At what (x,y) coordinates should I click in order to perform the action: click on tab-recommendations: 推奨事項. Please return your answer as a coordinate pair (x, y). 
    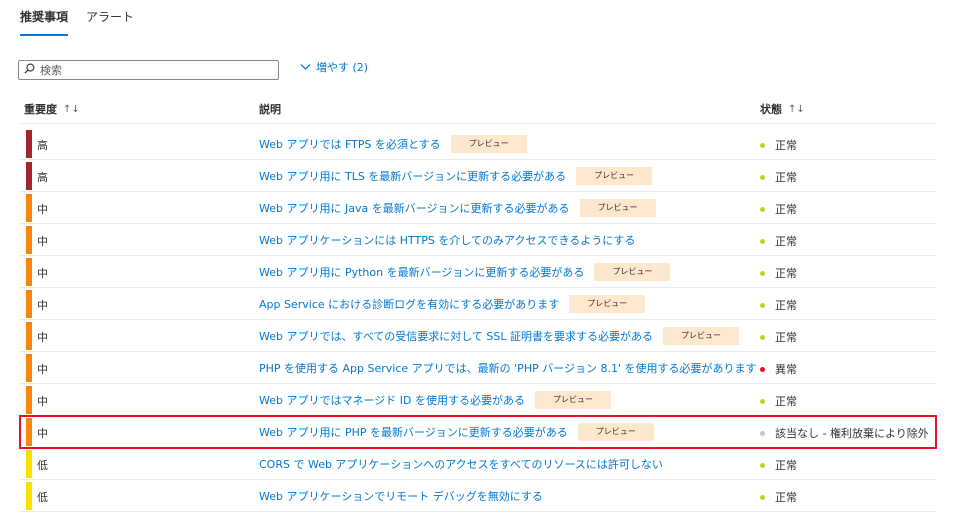
    Looking at the image, I should click on (44, 22).